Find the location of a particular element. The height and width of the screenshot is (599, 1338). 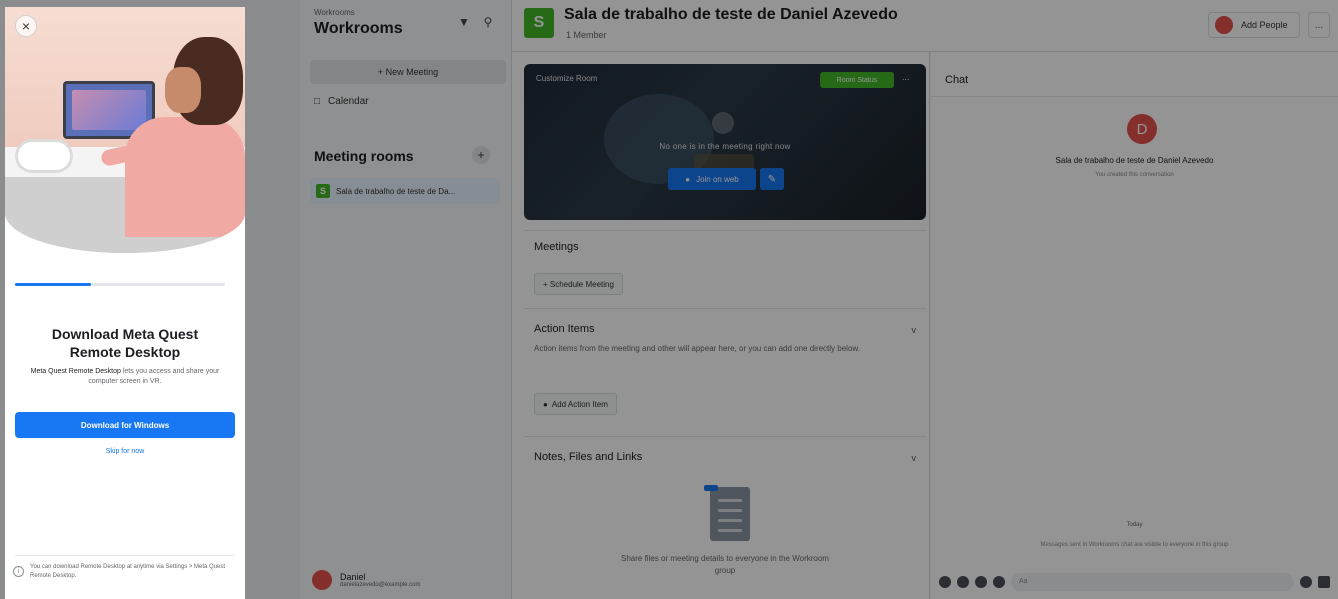

close-icon: × is located at coordinates (26, 26).